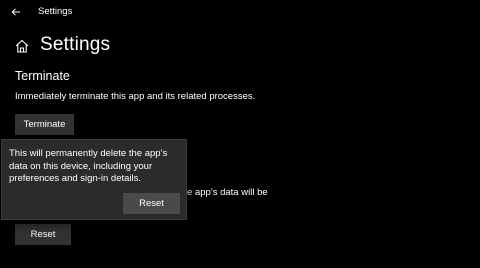 The height and width of the screenshot is (268, 480). Describe the element at coordinates (43, 234) in the screenshot. I see `reset-button: Reset` at that location.